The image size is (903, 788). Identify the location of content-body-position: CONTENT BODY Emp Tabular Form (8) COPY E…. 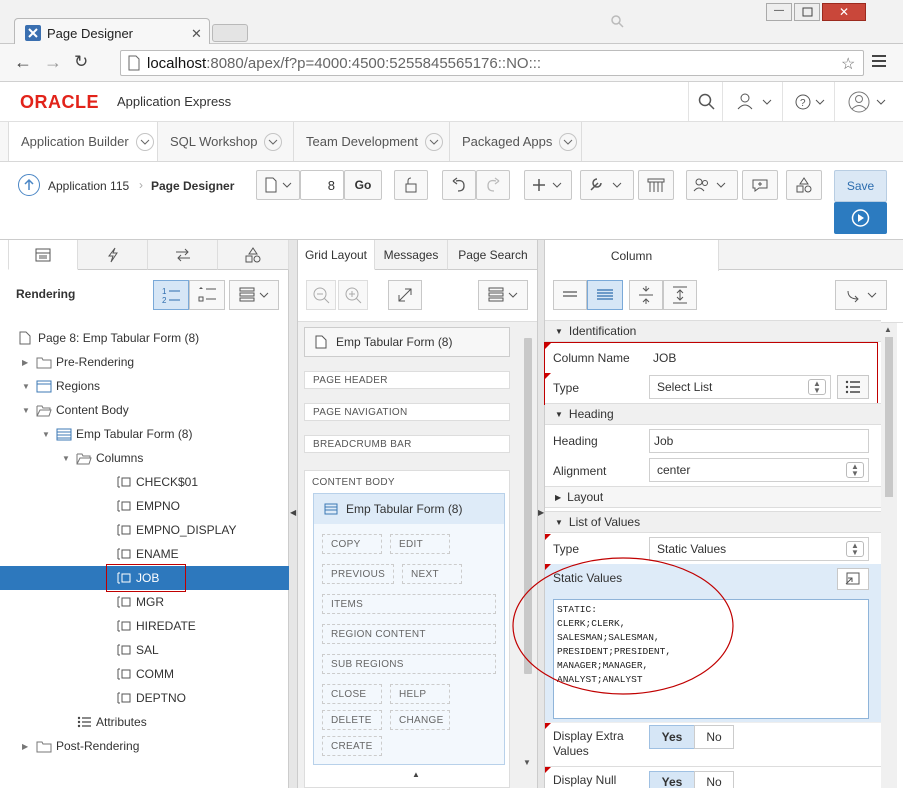
(407, 629).